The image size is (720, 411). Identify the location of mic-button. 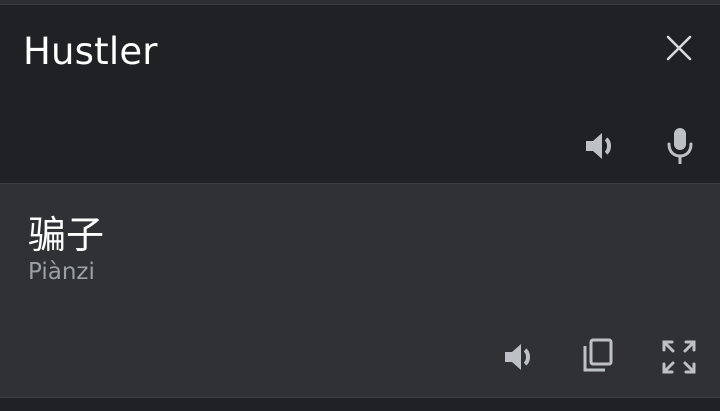
(680, 146).